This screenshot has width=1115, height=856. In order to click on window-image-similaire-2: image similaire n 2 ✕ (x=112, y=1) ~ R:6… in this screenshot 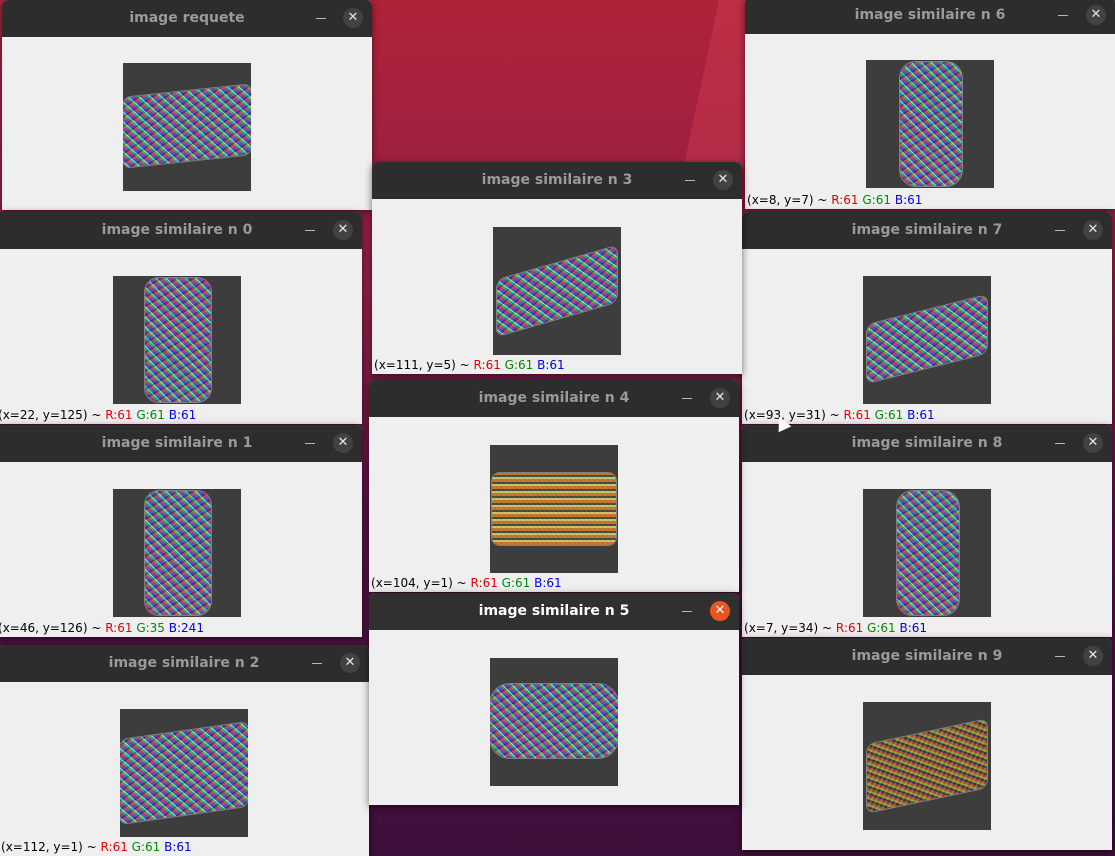, I will do `click(184, 750)`.